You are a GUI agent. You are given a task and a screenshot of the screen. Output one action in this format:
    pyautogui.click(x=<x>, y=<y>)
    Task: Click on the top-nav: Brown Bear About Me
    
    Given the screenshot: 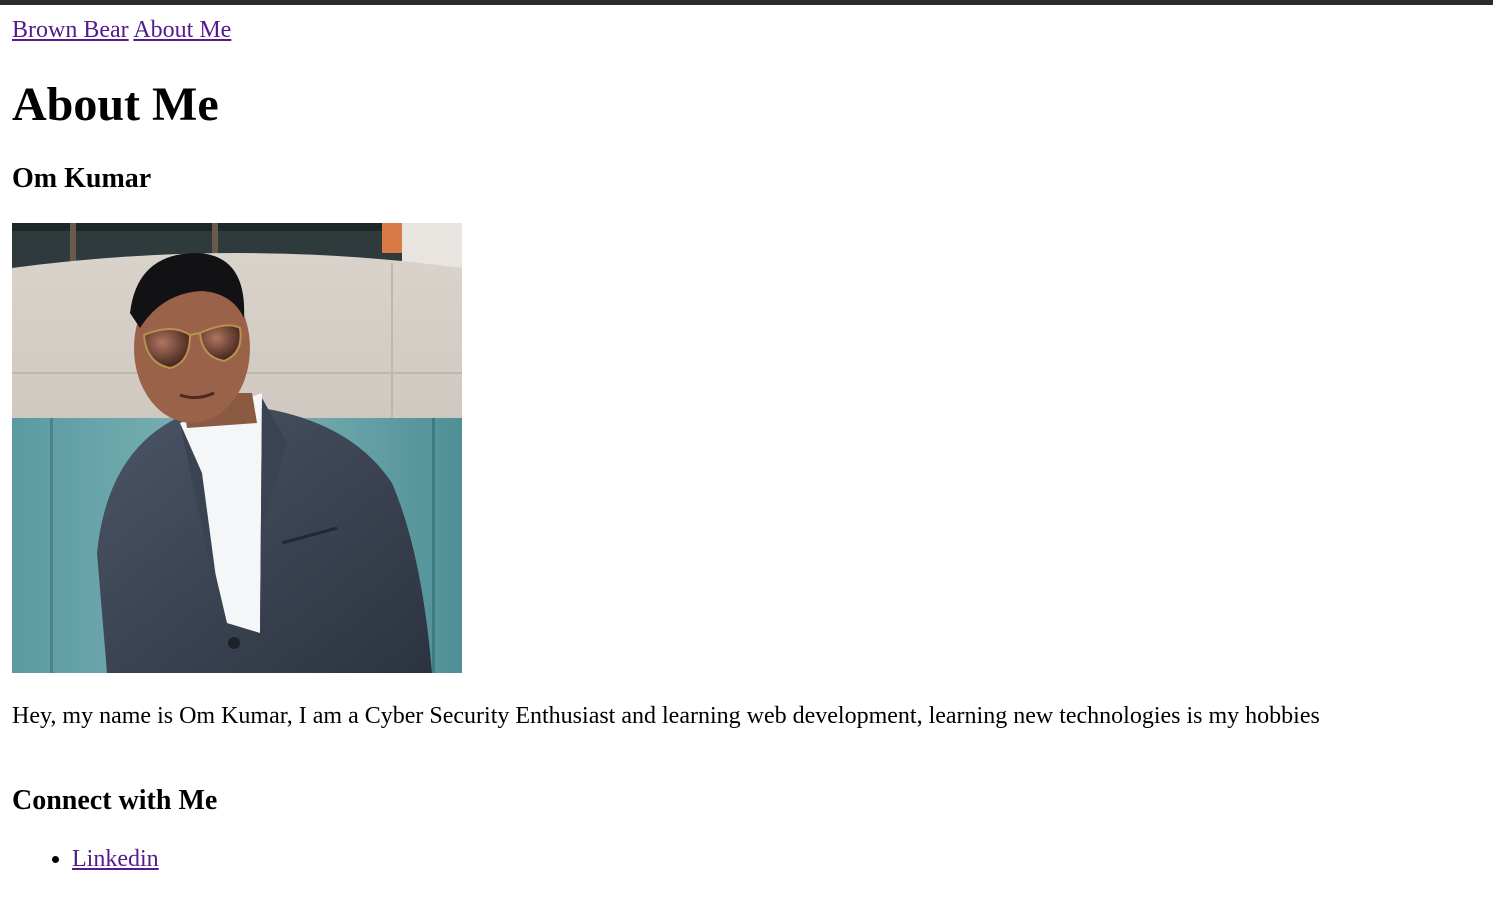 What is the action you would take?
    pyautogui.click(x=121, y=30)
    